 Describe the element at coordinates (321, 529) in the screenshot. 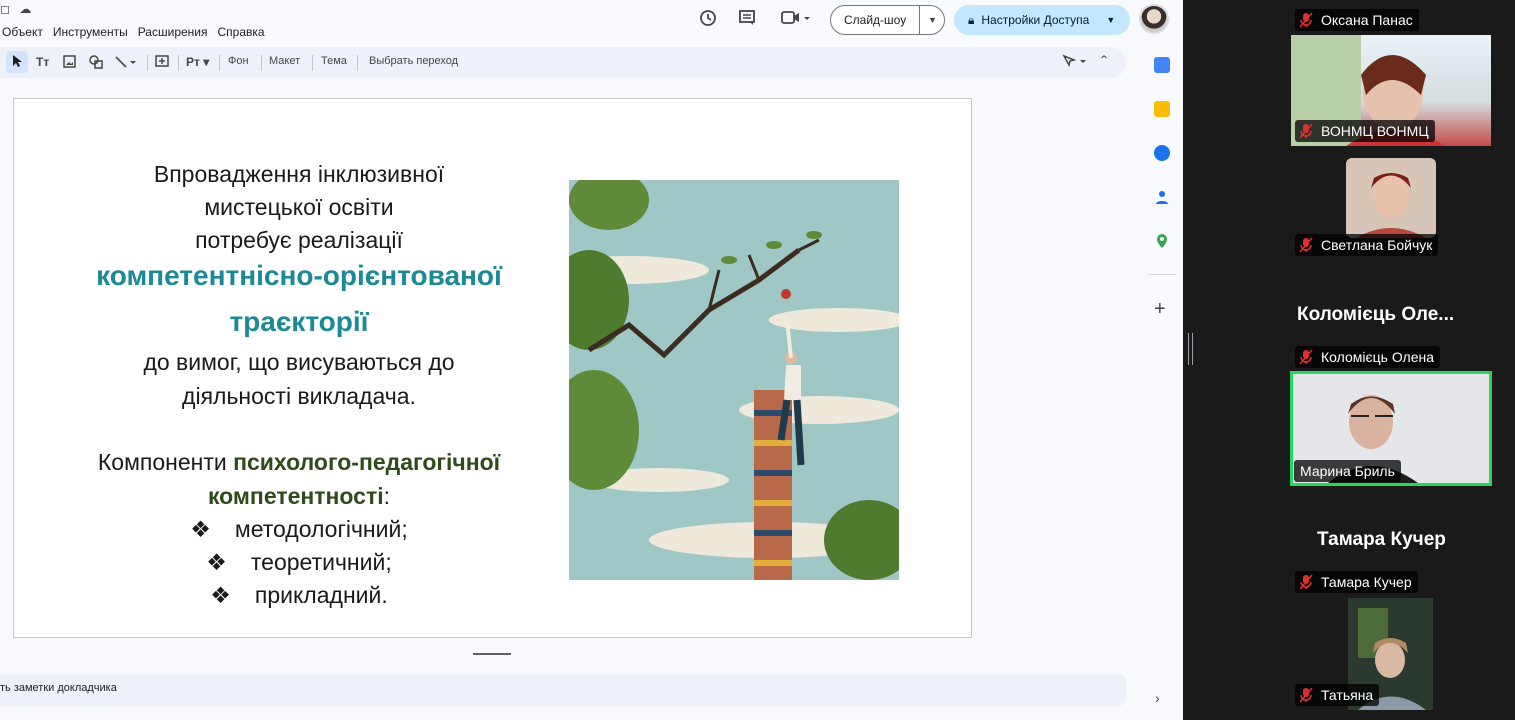

I see `bullet-text: методологічний;` at that location.